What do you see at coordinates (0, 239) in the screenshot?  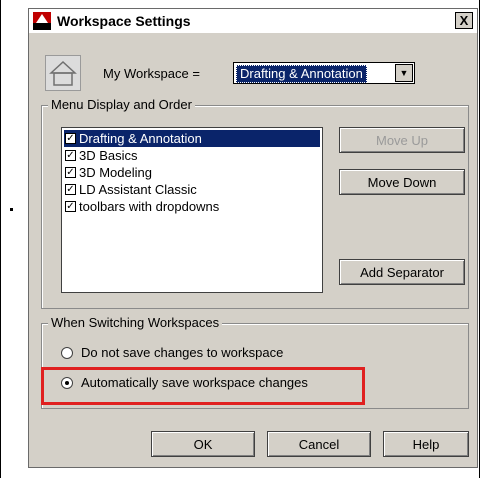 I see `left-border-line` at bounding box center [0, 239].